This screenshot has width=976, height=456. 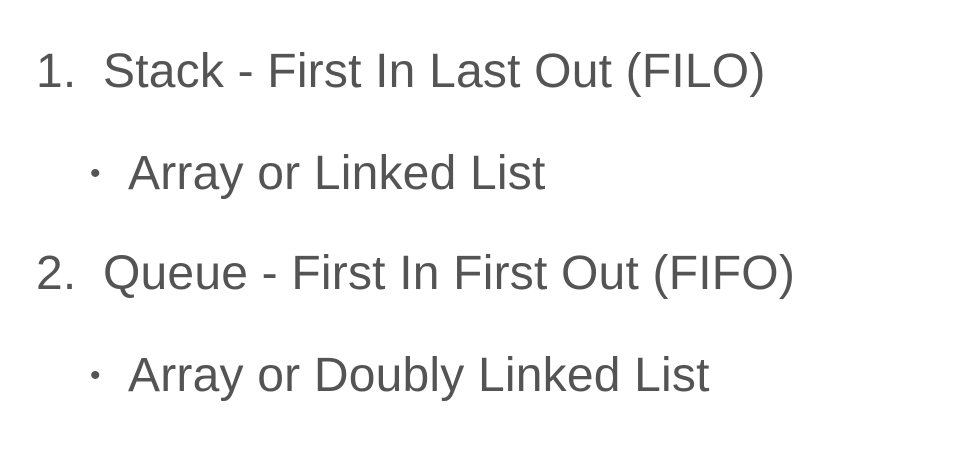 What do you see at coordinates (56, 273) in the screenshot?
I see `list-number: 2.` at bounding box center [56, 273].